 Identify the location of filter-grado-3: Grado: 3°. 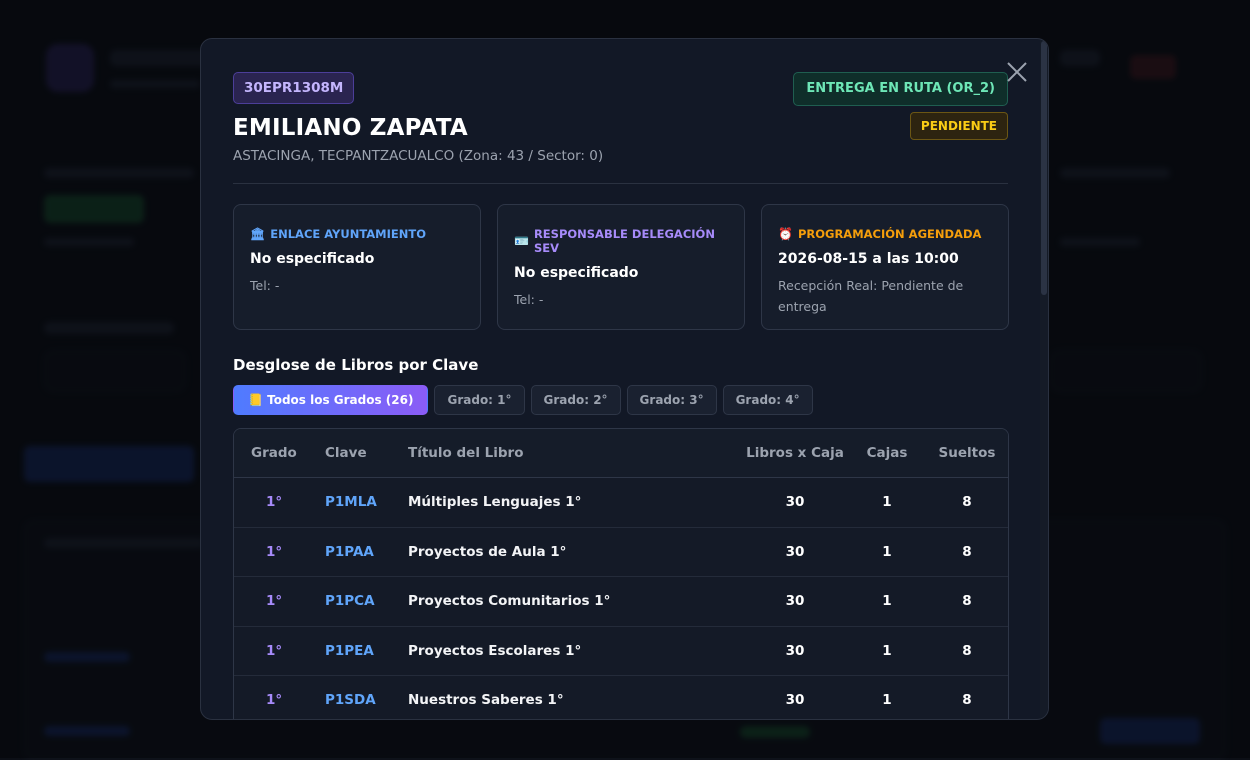
(671, 400).